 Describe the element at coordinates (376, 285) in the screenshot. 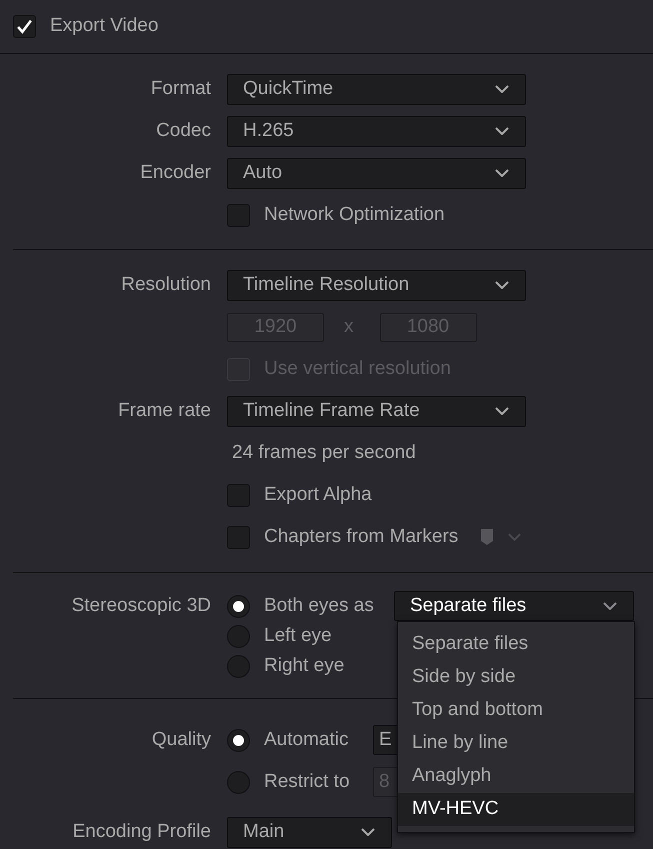

I see `dropdown: Timeline Resolution` at that location.